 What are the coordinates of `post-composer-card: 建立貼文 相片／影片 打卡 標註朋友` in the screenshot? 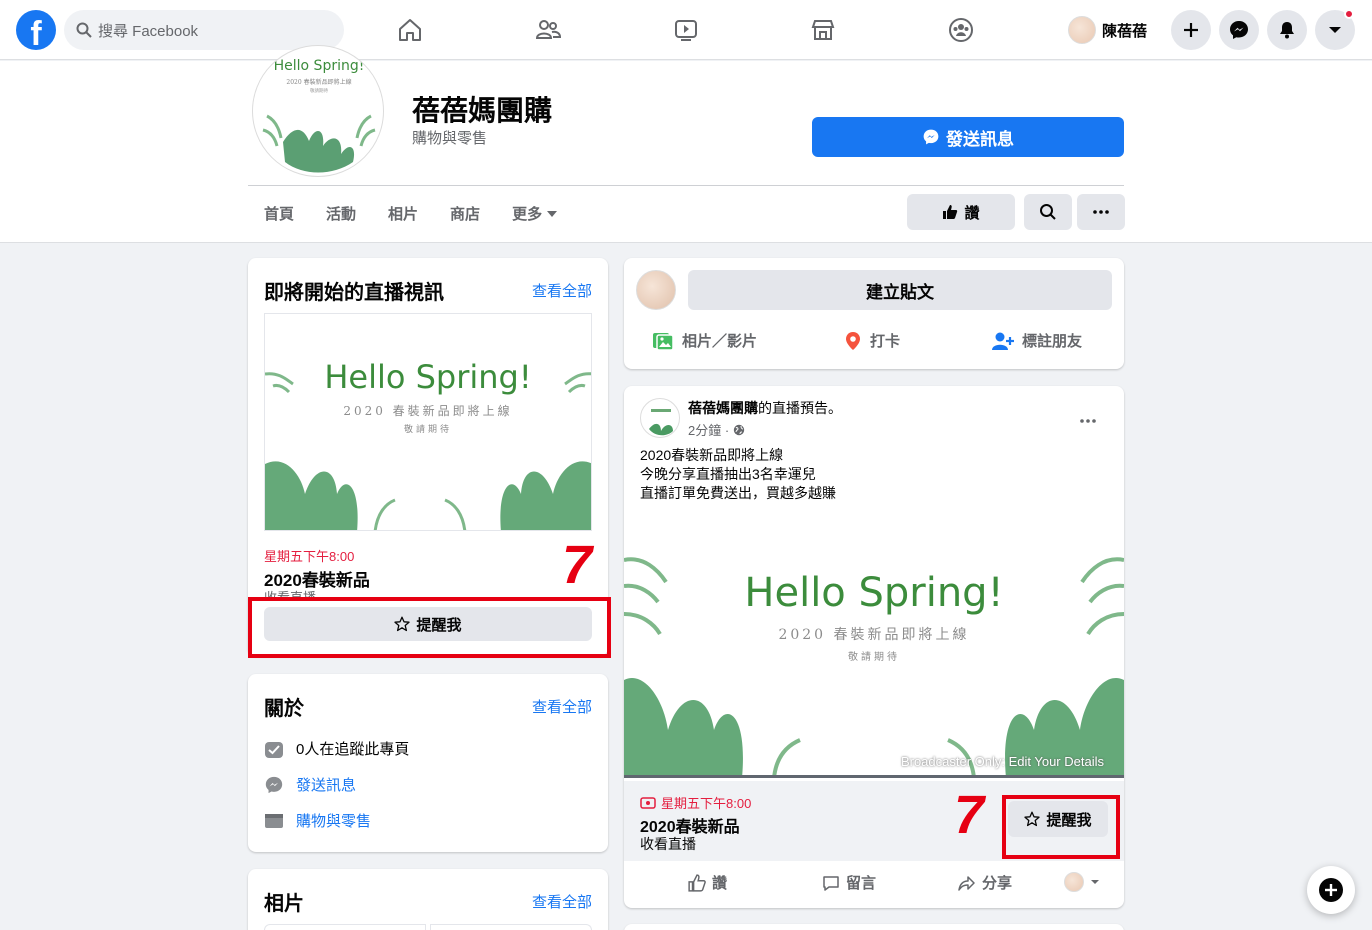 It's located at (874, 313).